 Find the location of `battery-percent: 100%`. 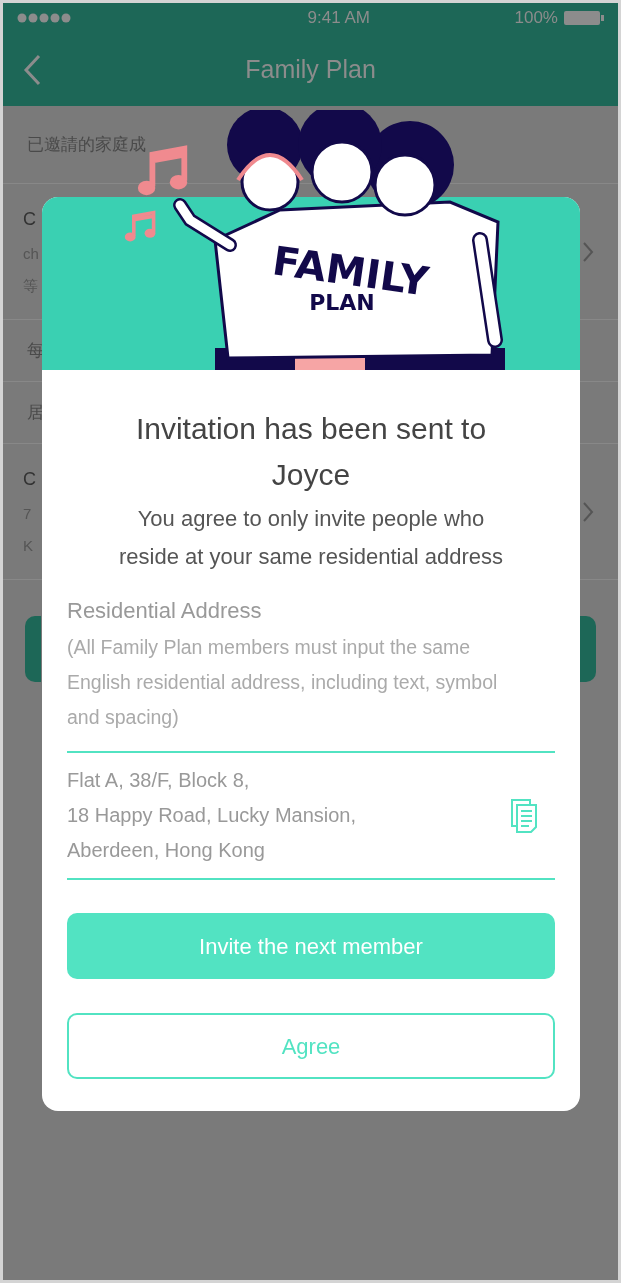

battery-percent: 100% is located at coordinates (536, 18).